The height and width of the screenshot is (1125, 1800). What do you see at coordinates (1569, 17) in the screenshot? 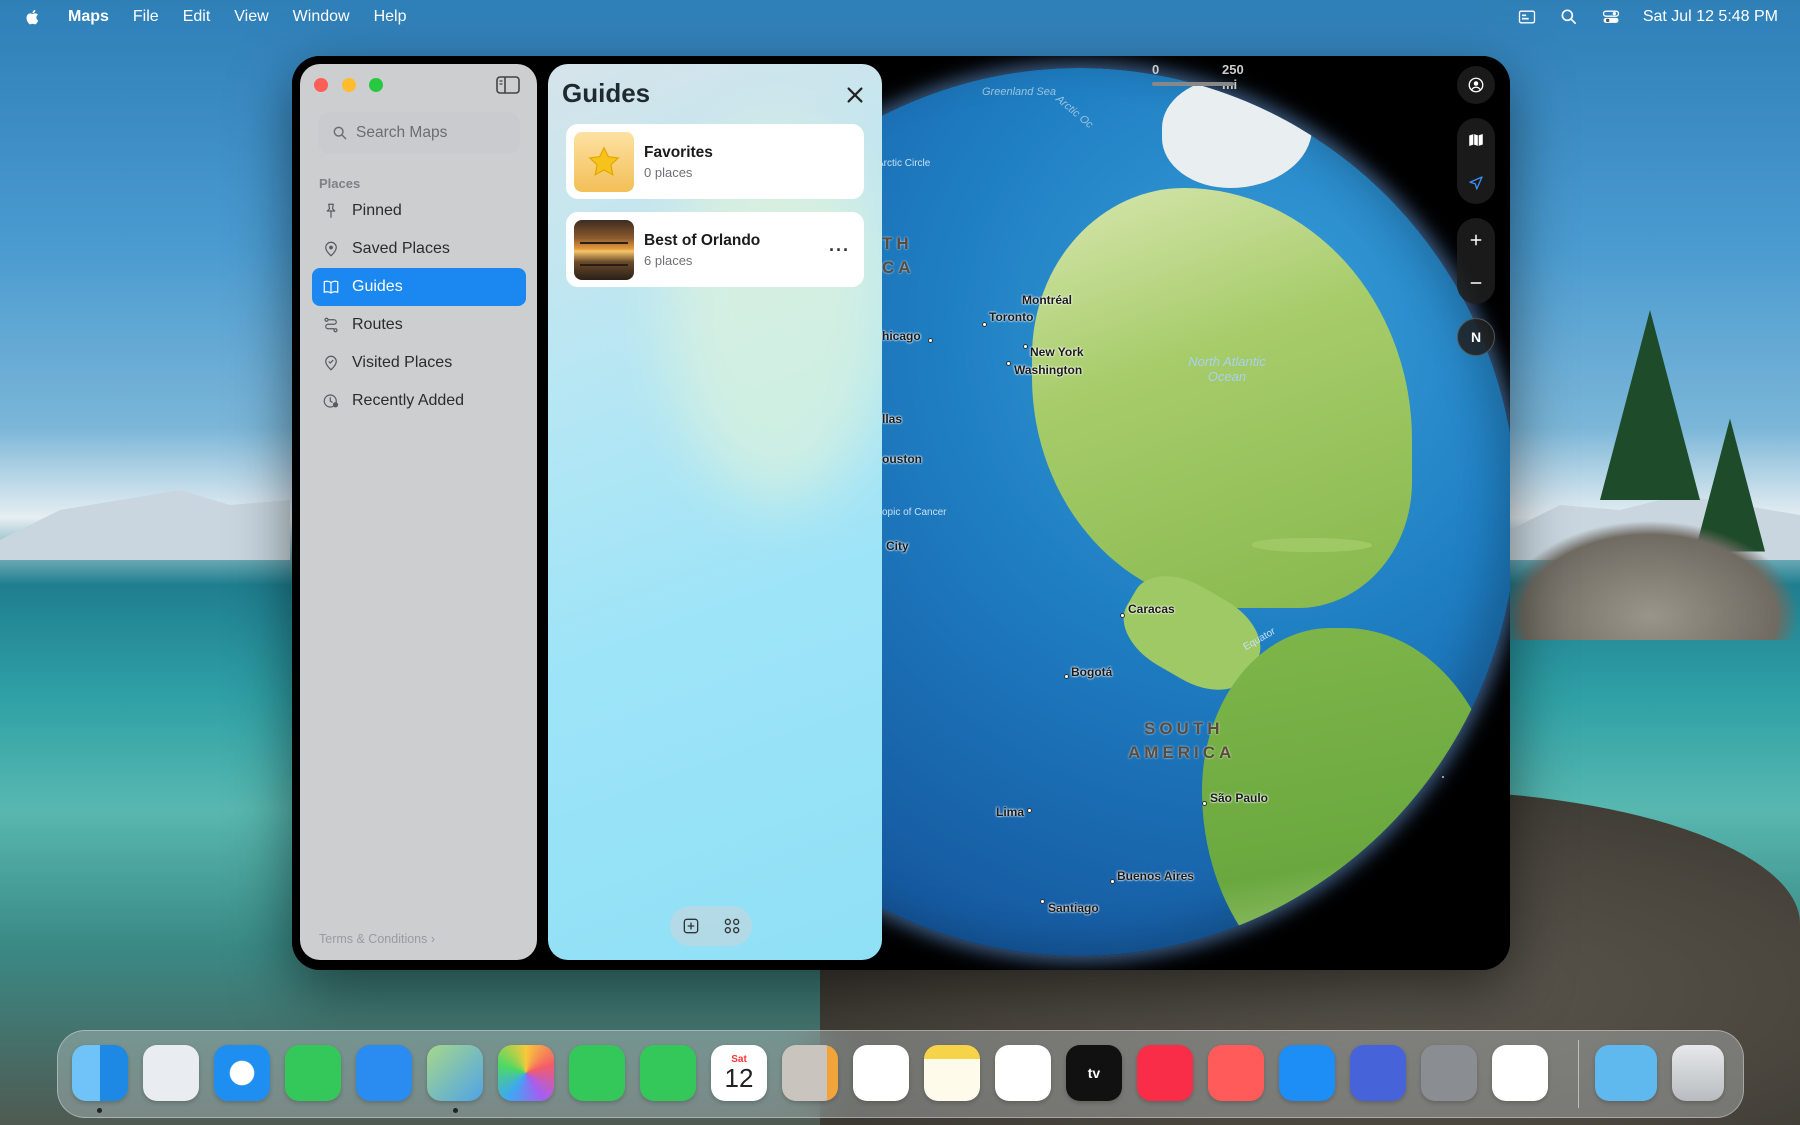
I see `spotlight-search-icon` at bounding box center [1569, 17].